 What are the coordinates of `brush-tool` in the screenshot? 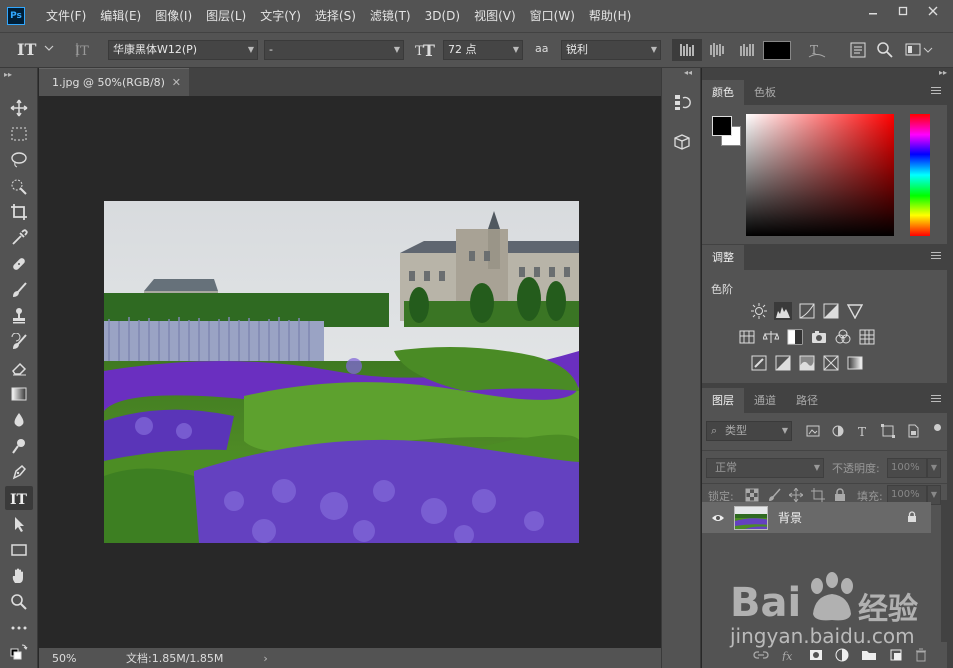 It's located at (19, 290).